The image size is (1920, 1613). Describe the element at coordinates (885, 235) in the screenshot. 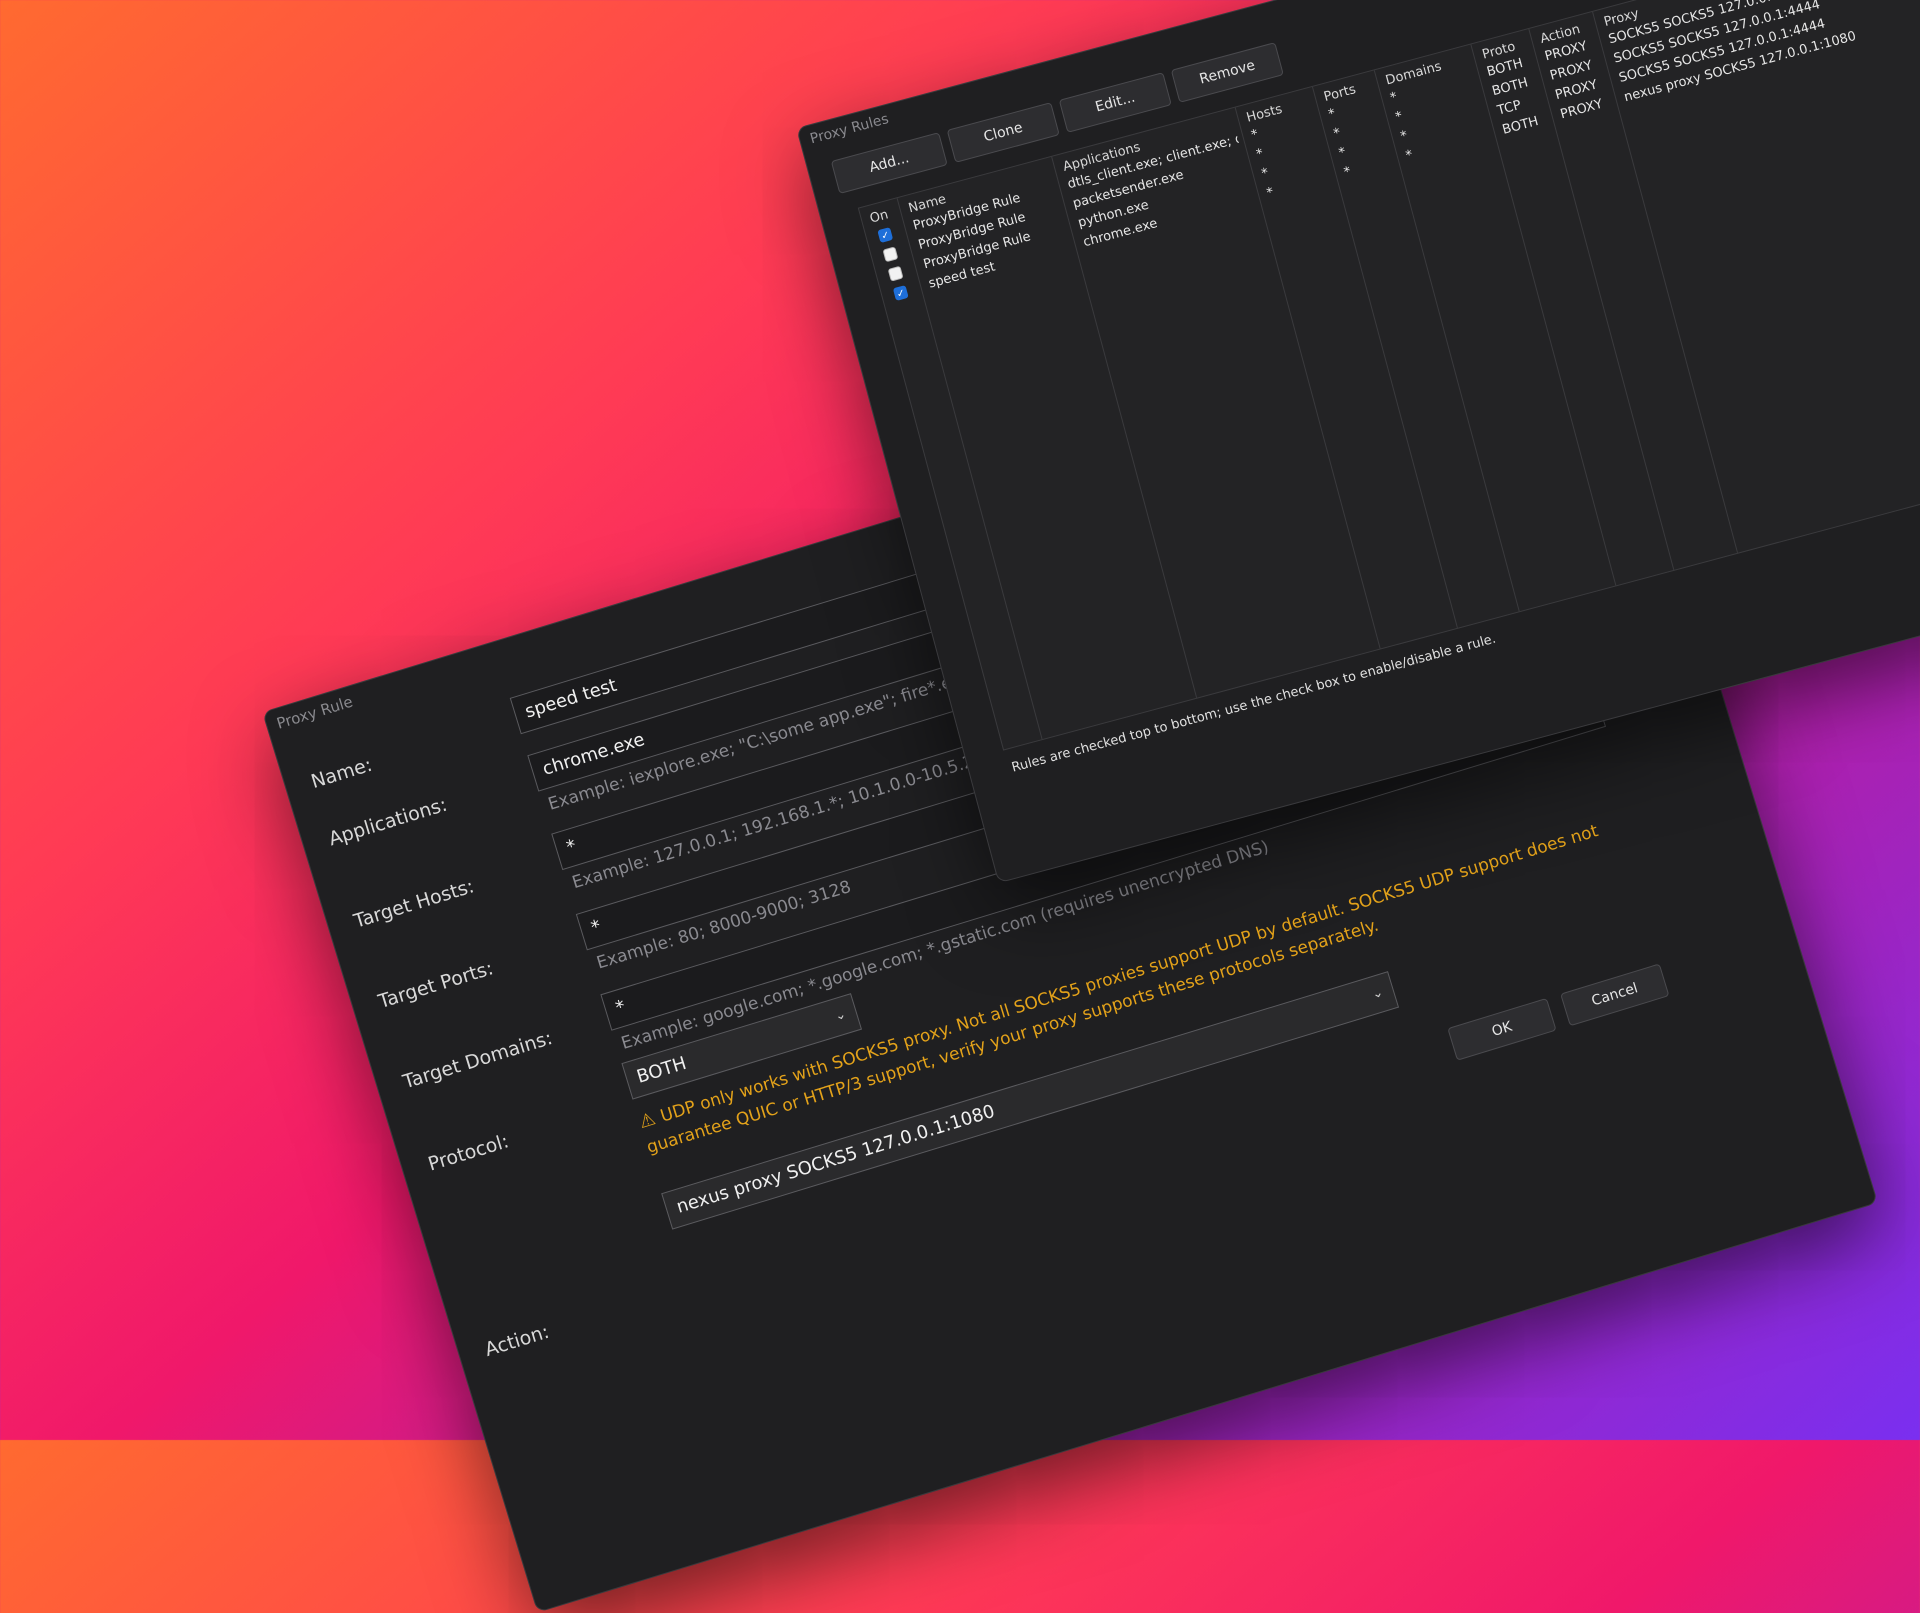

I see `rule-1-enabled-checkbox: ✓` at that location.